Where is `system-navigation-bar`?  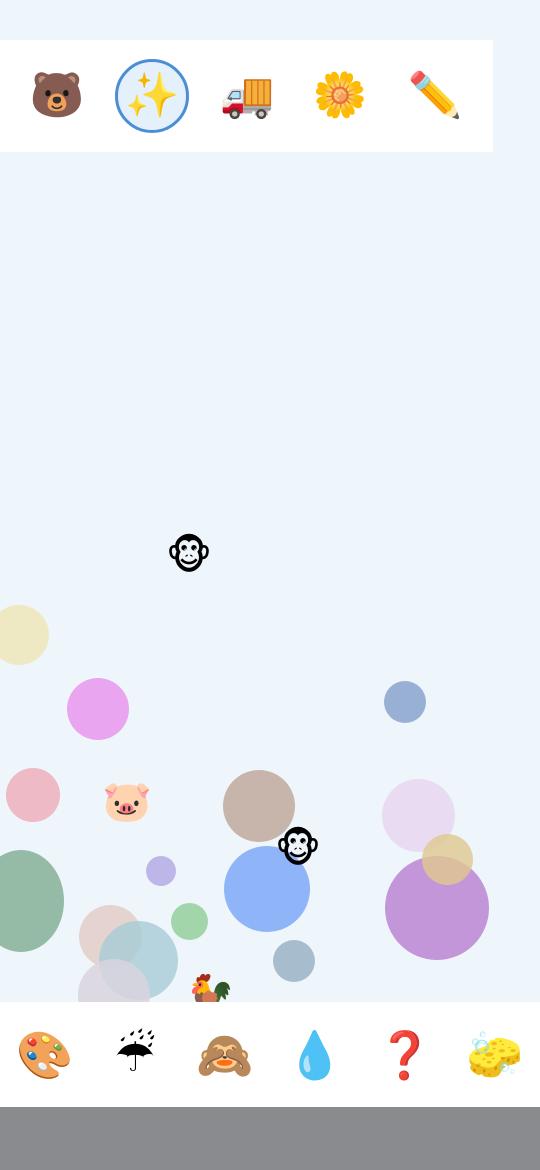 system-navigation-bar is located at coordinates (270, 1138).